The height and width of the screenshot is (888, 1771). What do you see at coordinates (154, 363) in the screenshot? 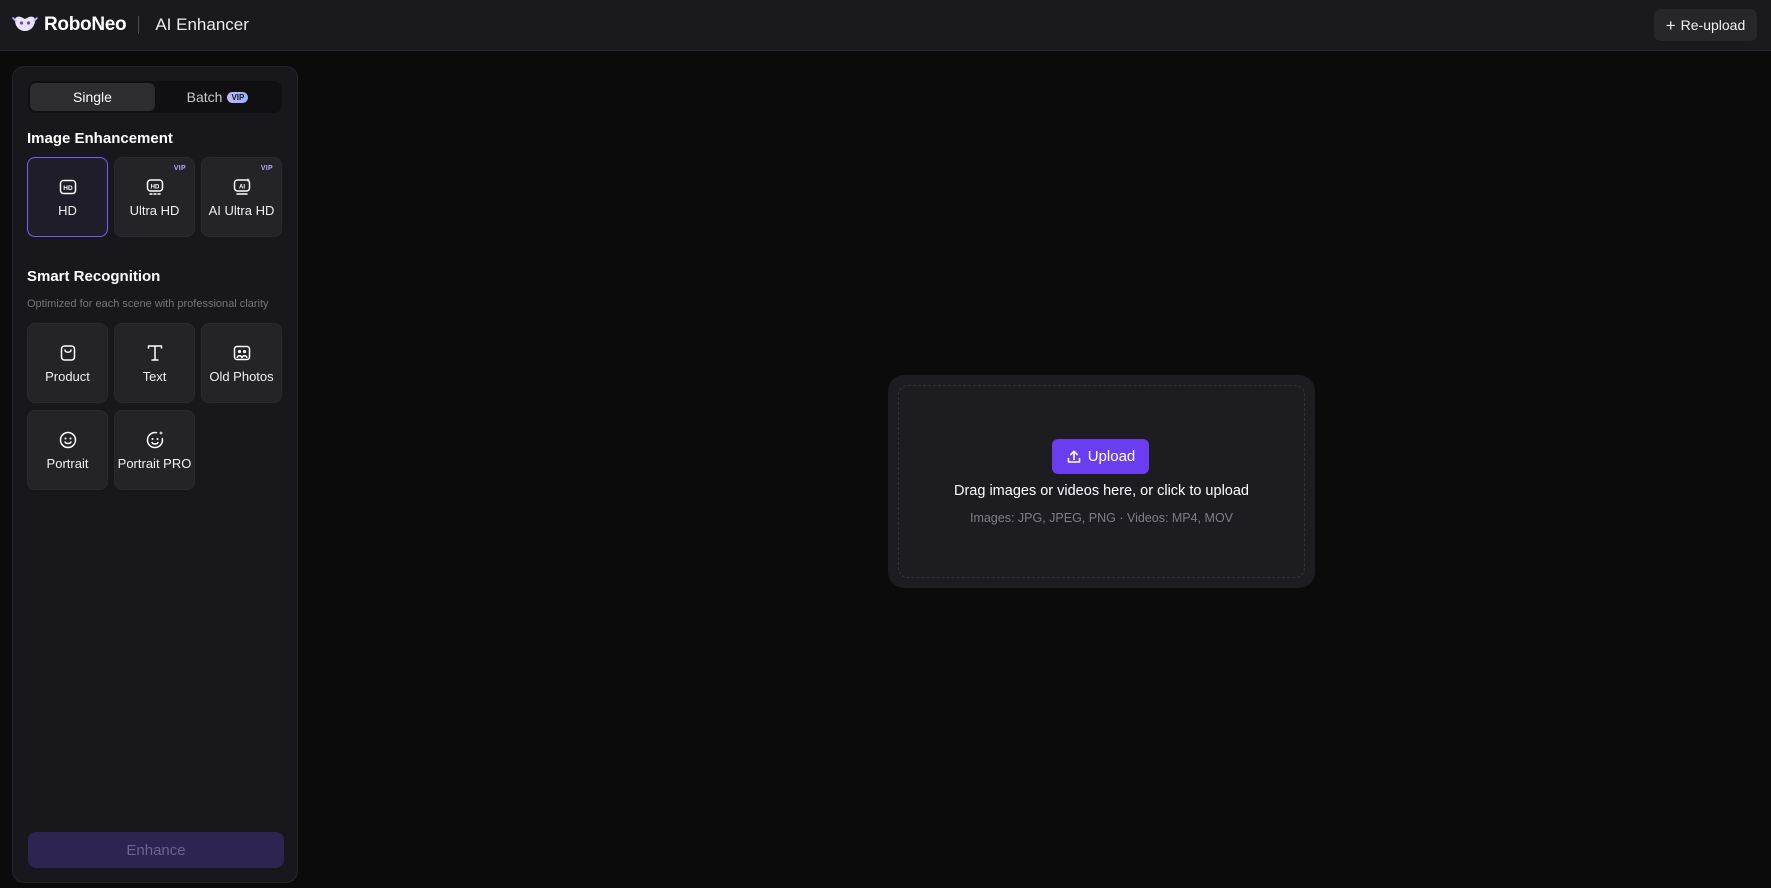
I see `option-text: Text` at bounding box center [154, 363].